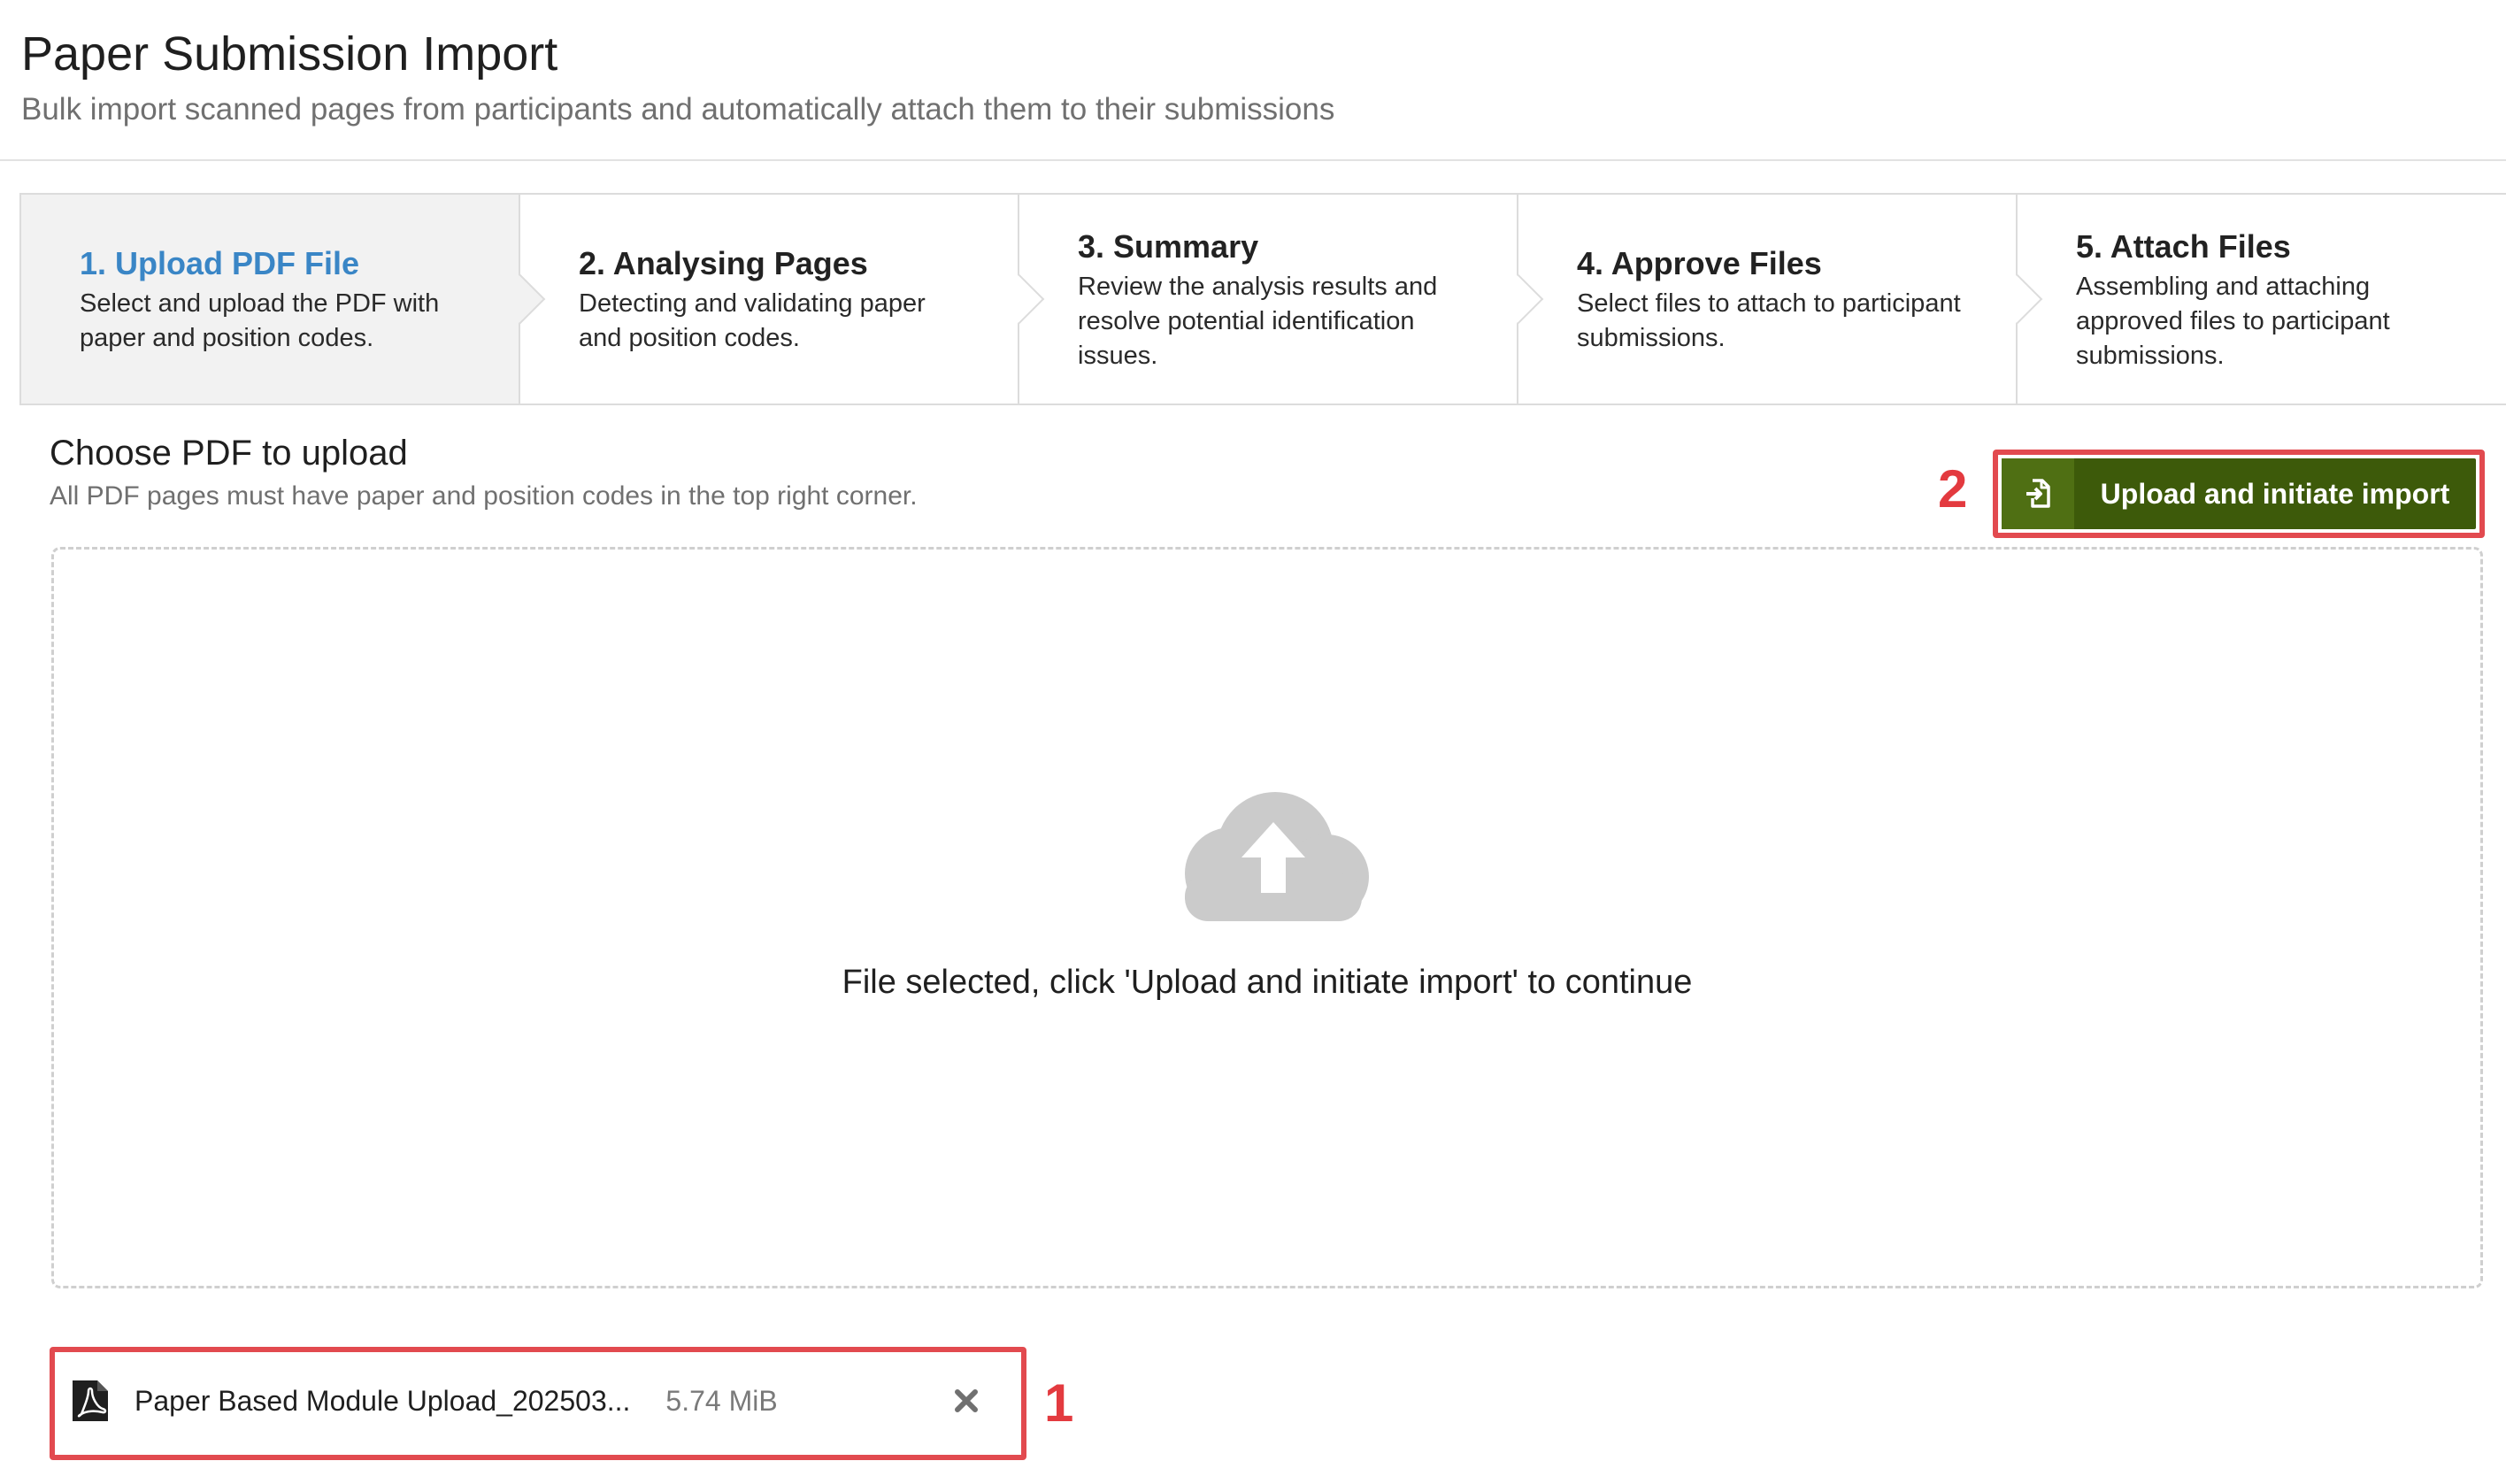  I want to click on upload-button-label: Upload and initiate import, so click(2275, 493).